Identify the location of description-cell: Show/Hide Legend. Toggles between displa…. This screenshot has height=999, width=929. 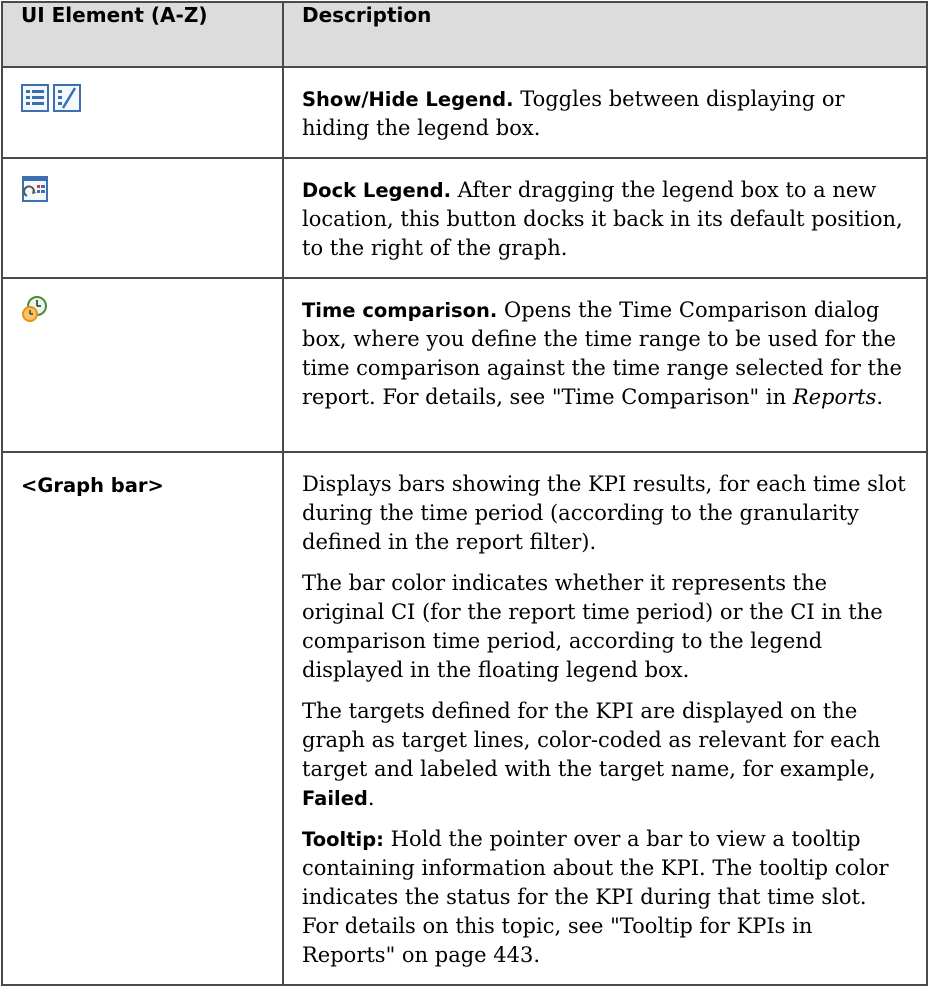
(605, 112).